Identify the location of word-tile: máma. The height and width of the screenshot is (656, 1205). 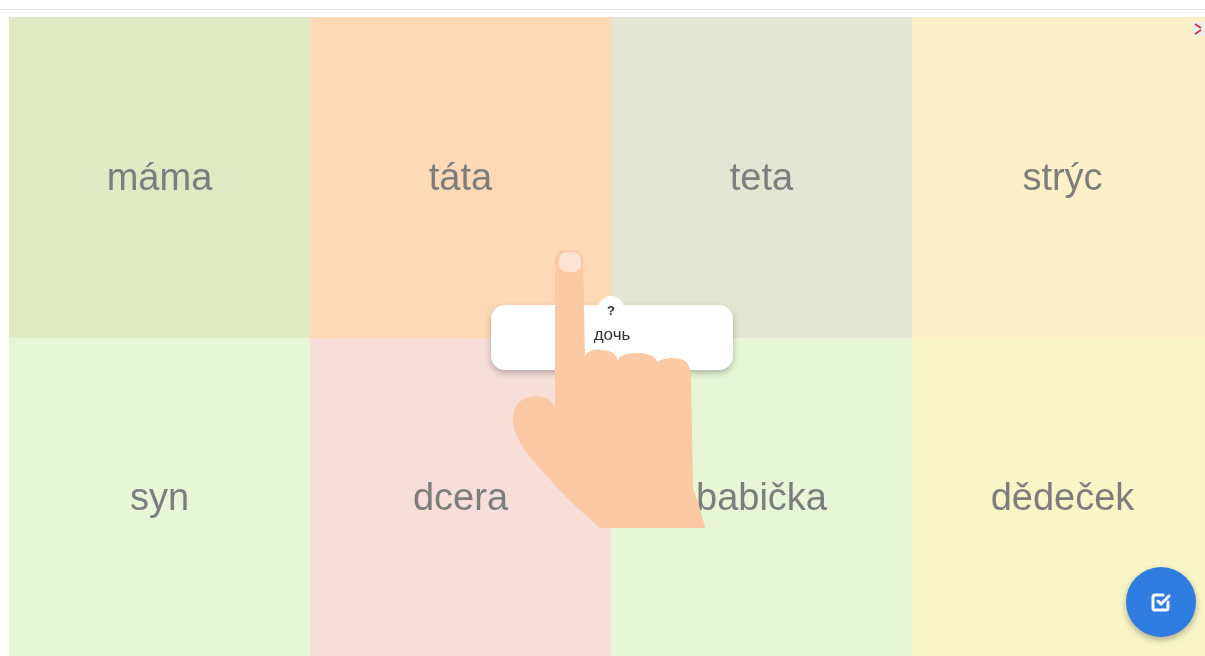
(159, 177).